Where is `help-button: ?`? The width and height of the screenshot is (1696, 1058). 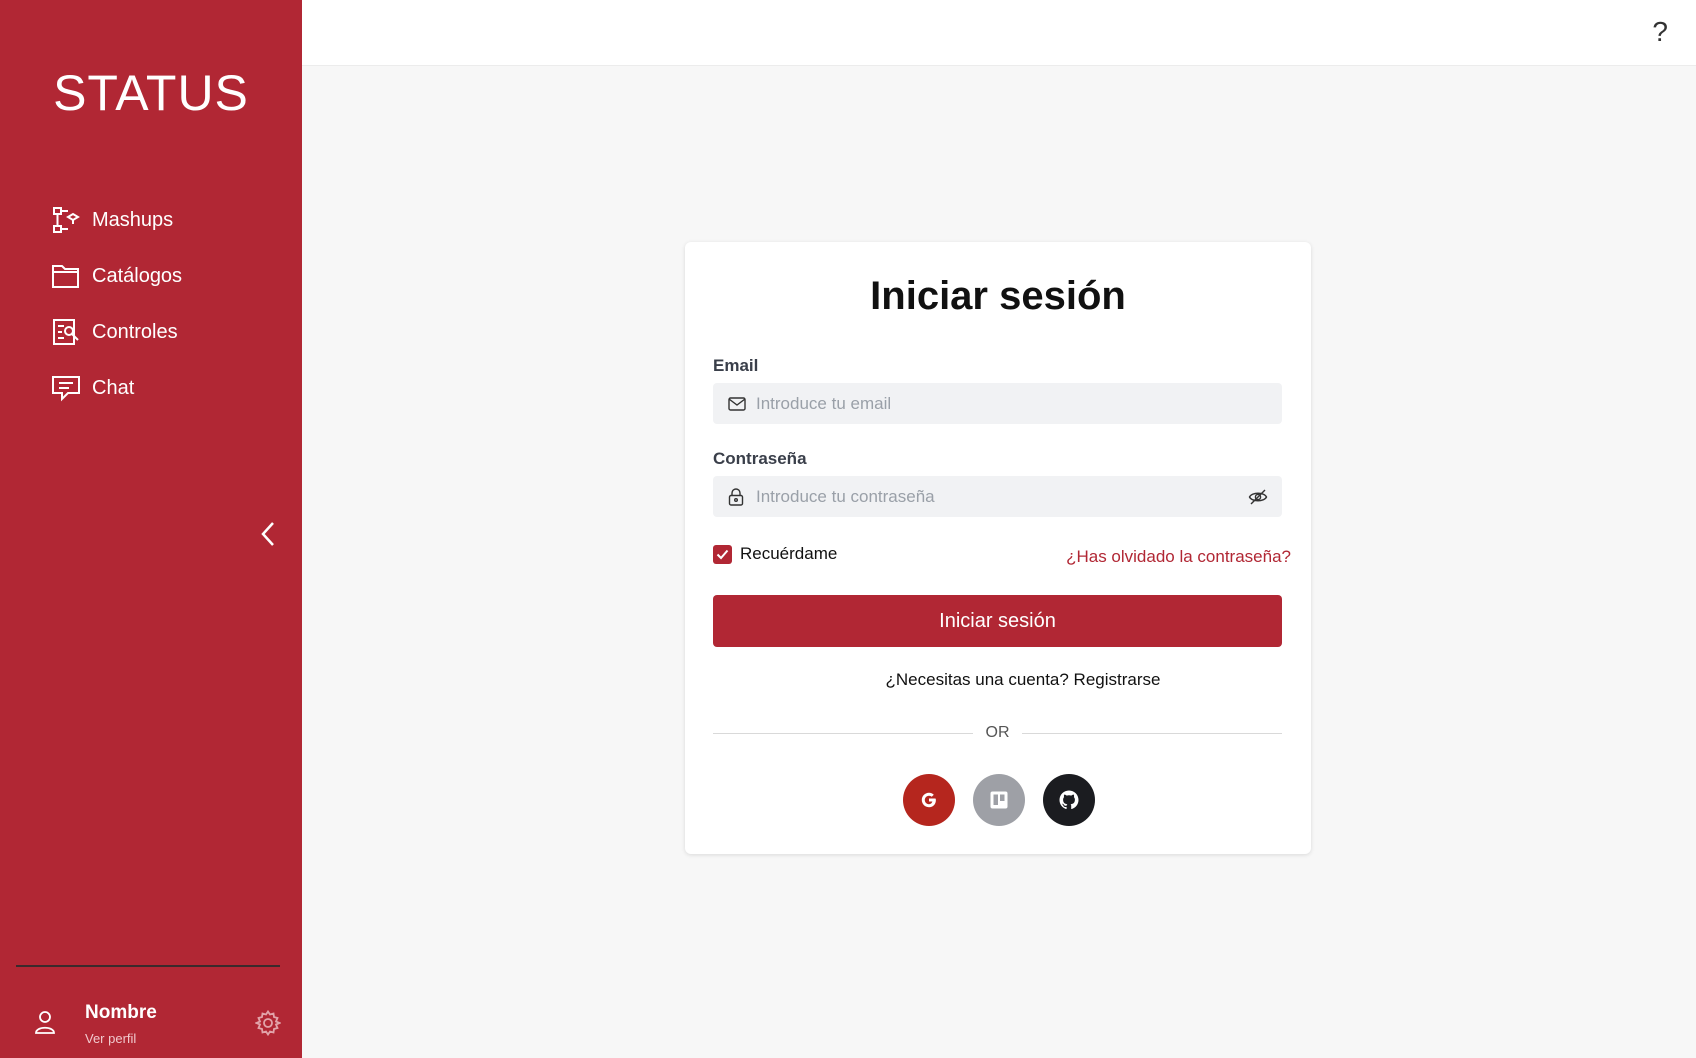
help-button: ? is located at coordinates (1660, 32).